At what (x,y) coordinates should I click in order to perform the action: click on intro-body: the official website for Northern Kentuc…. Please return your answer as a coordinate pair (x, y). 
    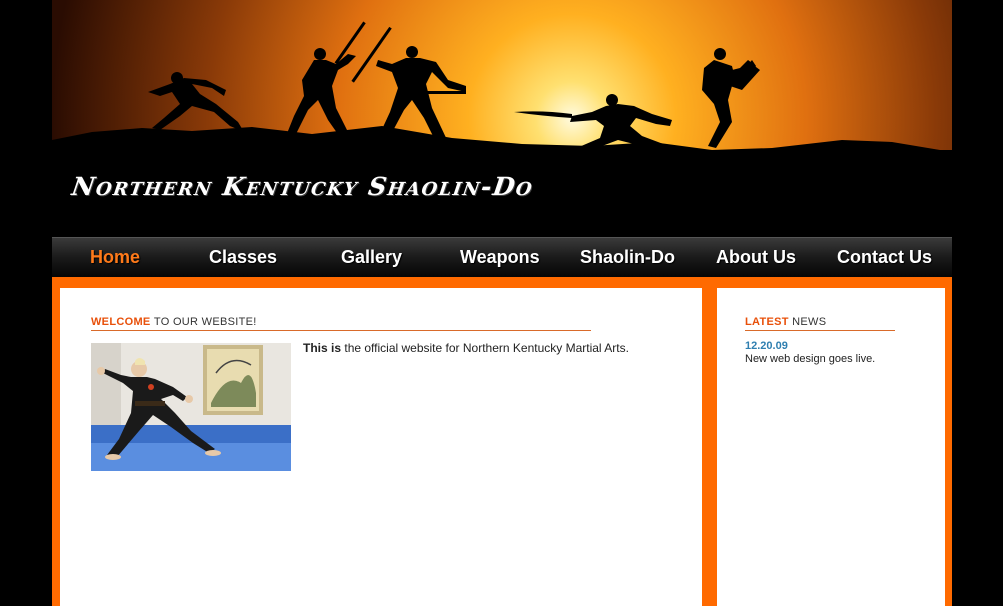
    Looking at the image, I should click on (486, 348).